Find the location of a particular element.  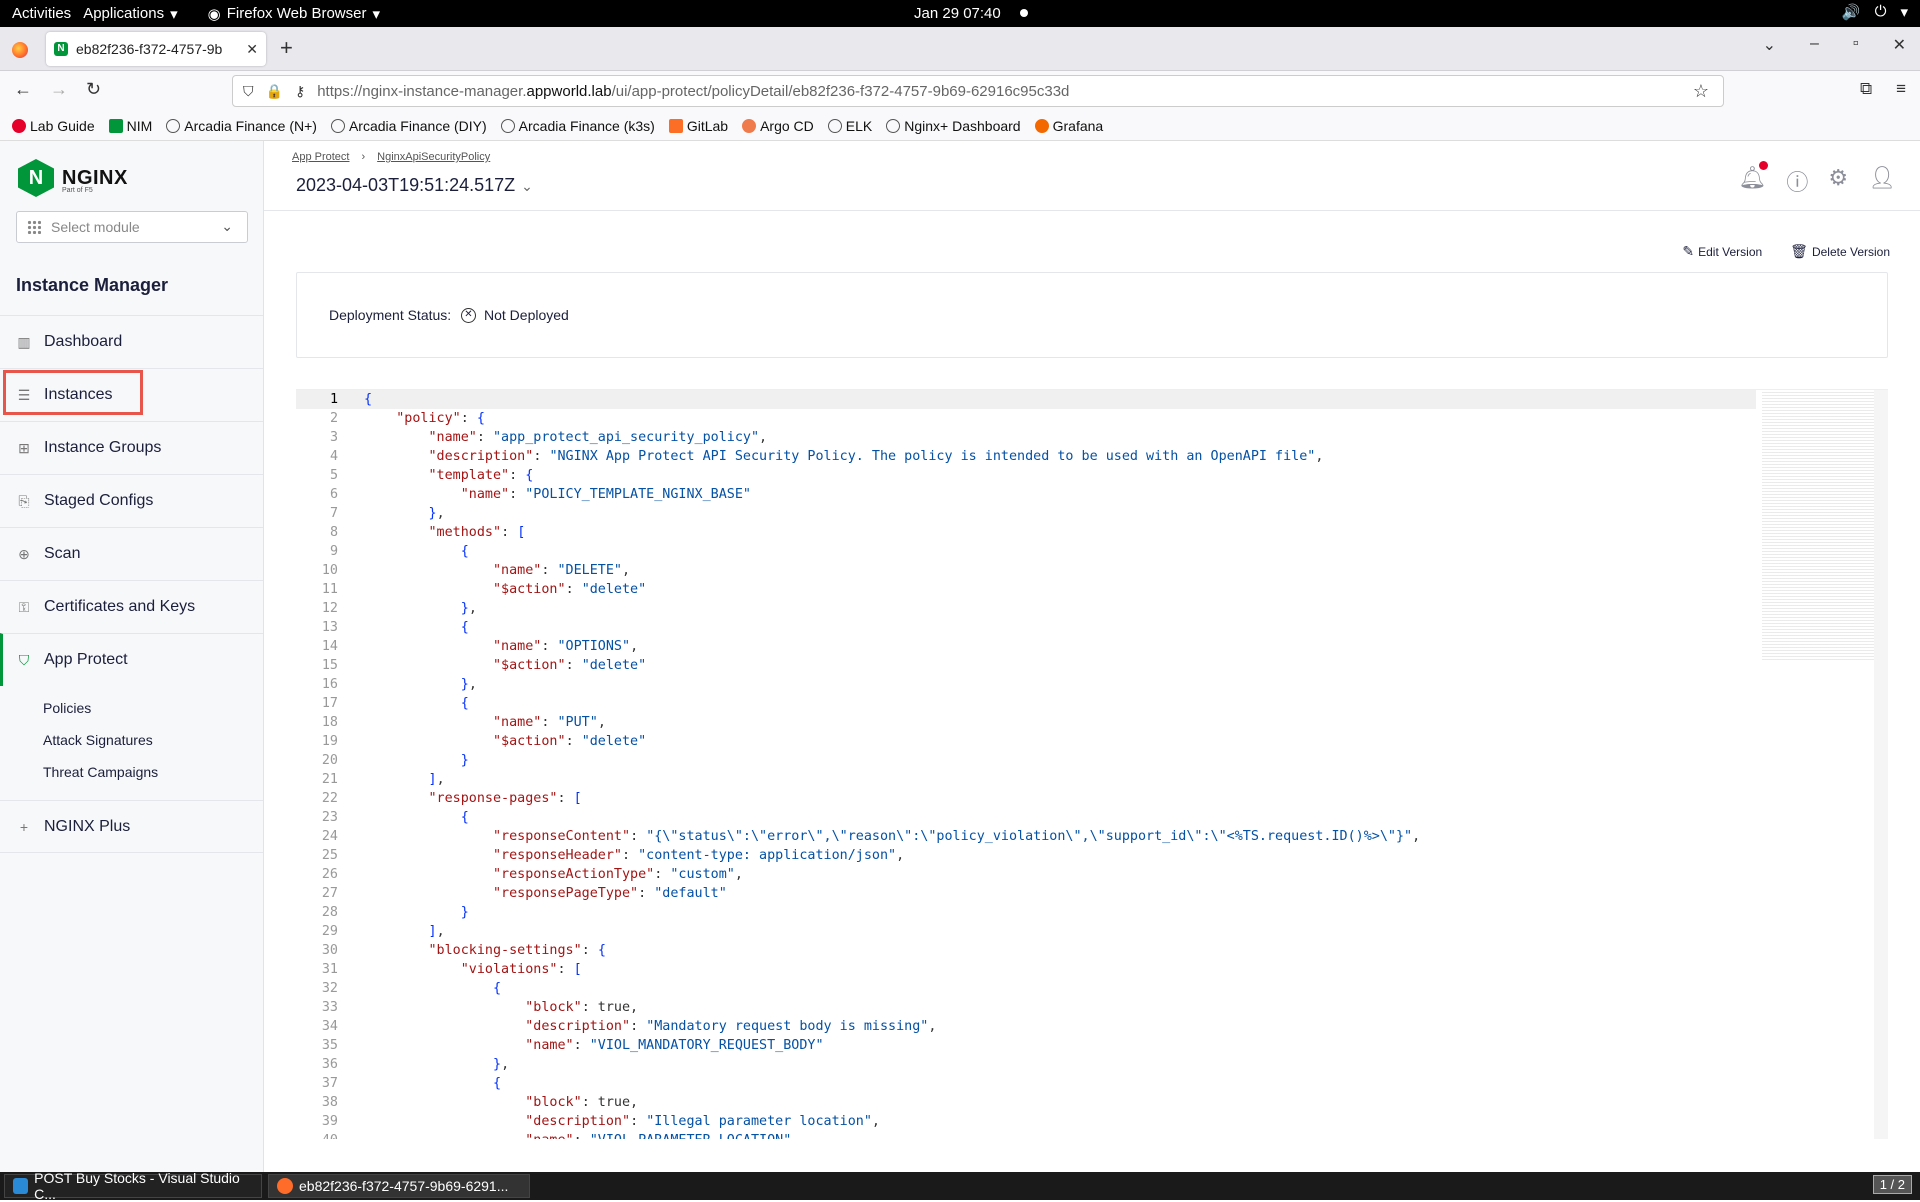

code-line: 7 }, is located at coordinates (1026, 513).